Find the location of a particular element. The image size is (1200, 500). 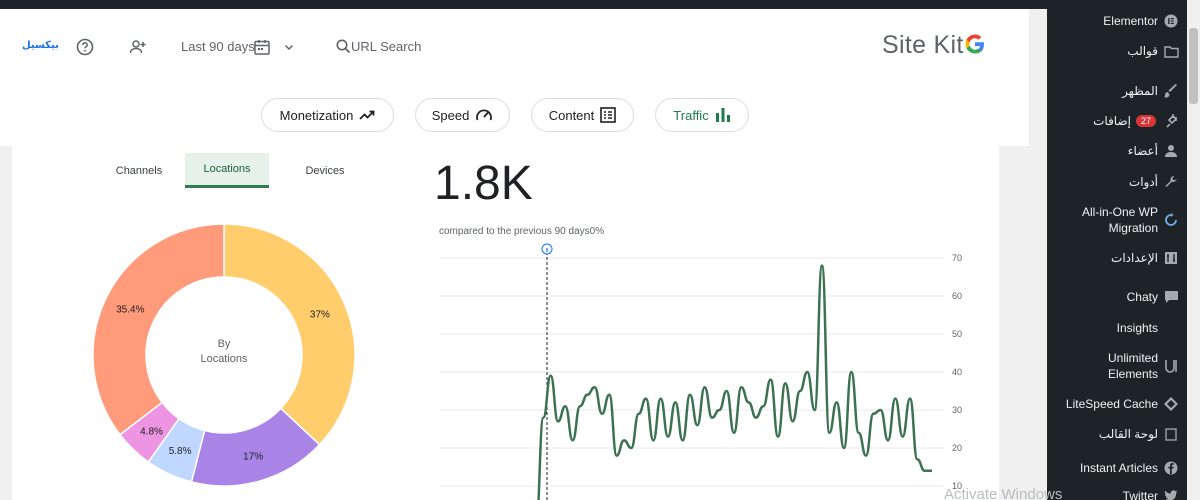

slice-label: 4.8% is located at coordinates (151, 431).